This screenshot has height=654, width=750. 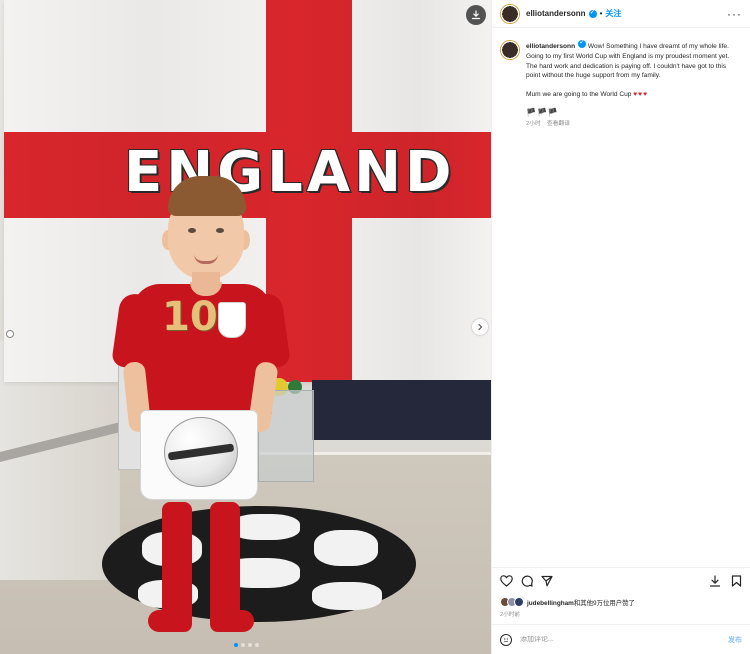 What do you see at coordinates (624, 639) in the screenshot?
I see `comment-input` at bounding box center [624, 639].